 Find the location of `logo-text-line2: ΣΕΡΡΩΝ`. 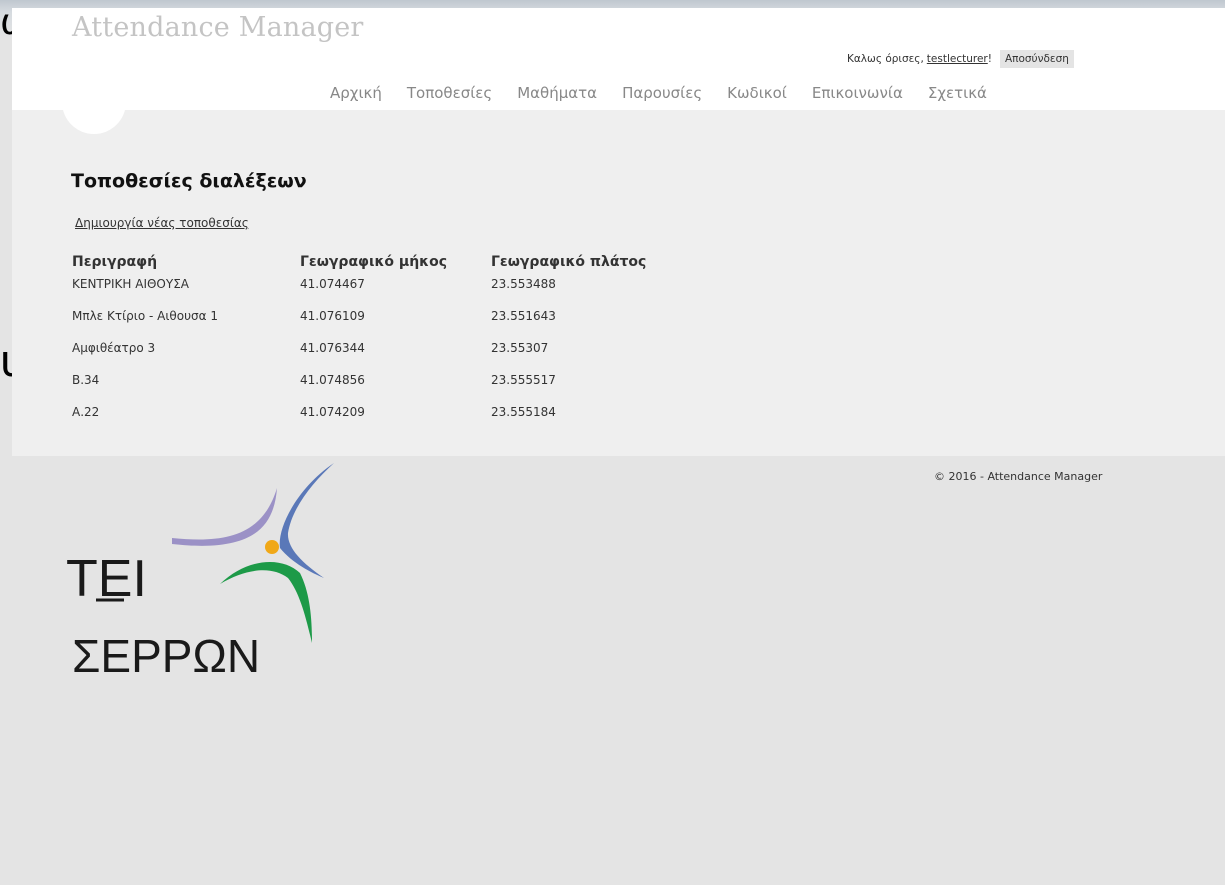

logo-text-line2: ΣΕΡΡΩΝ is located at coordinates (166, 656).